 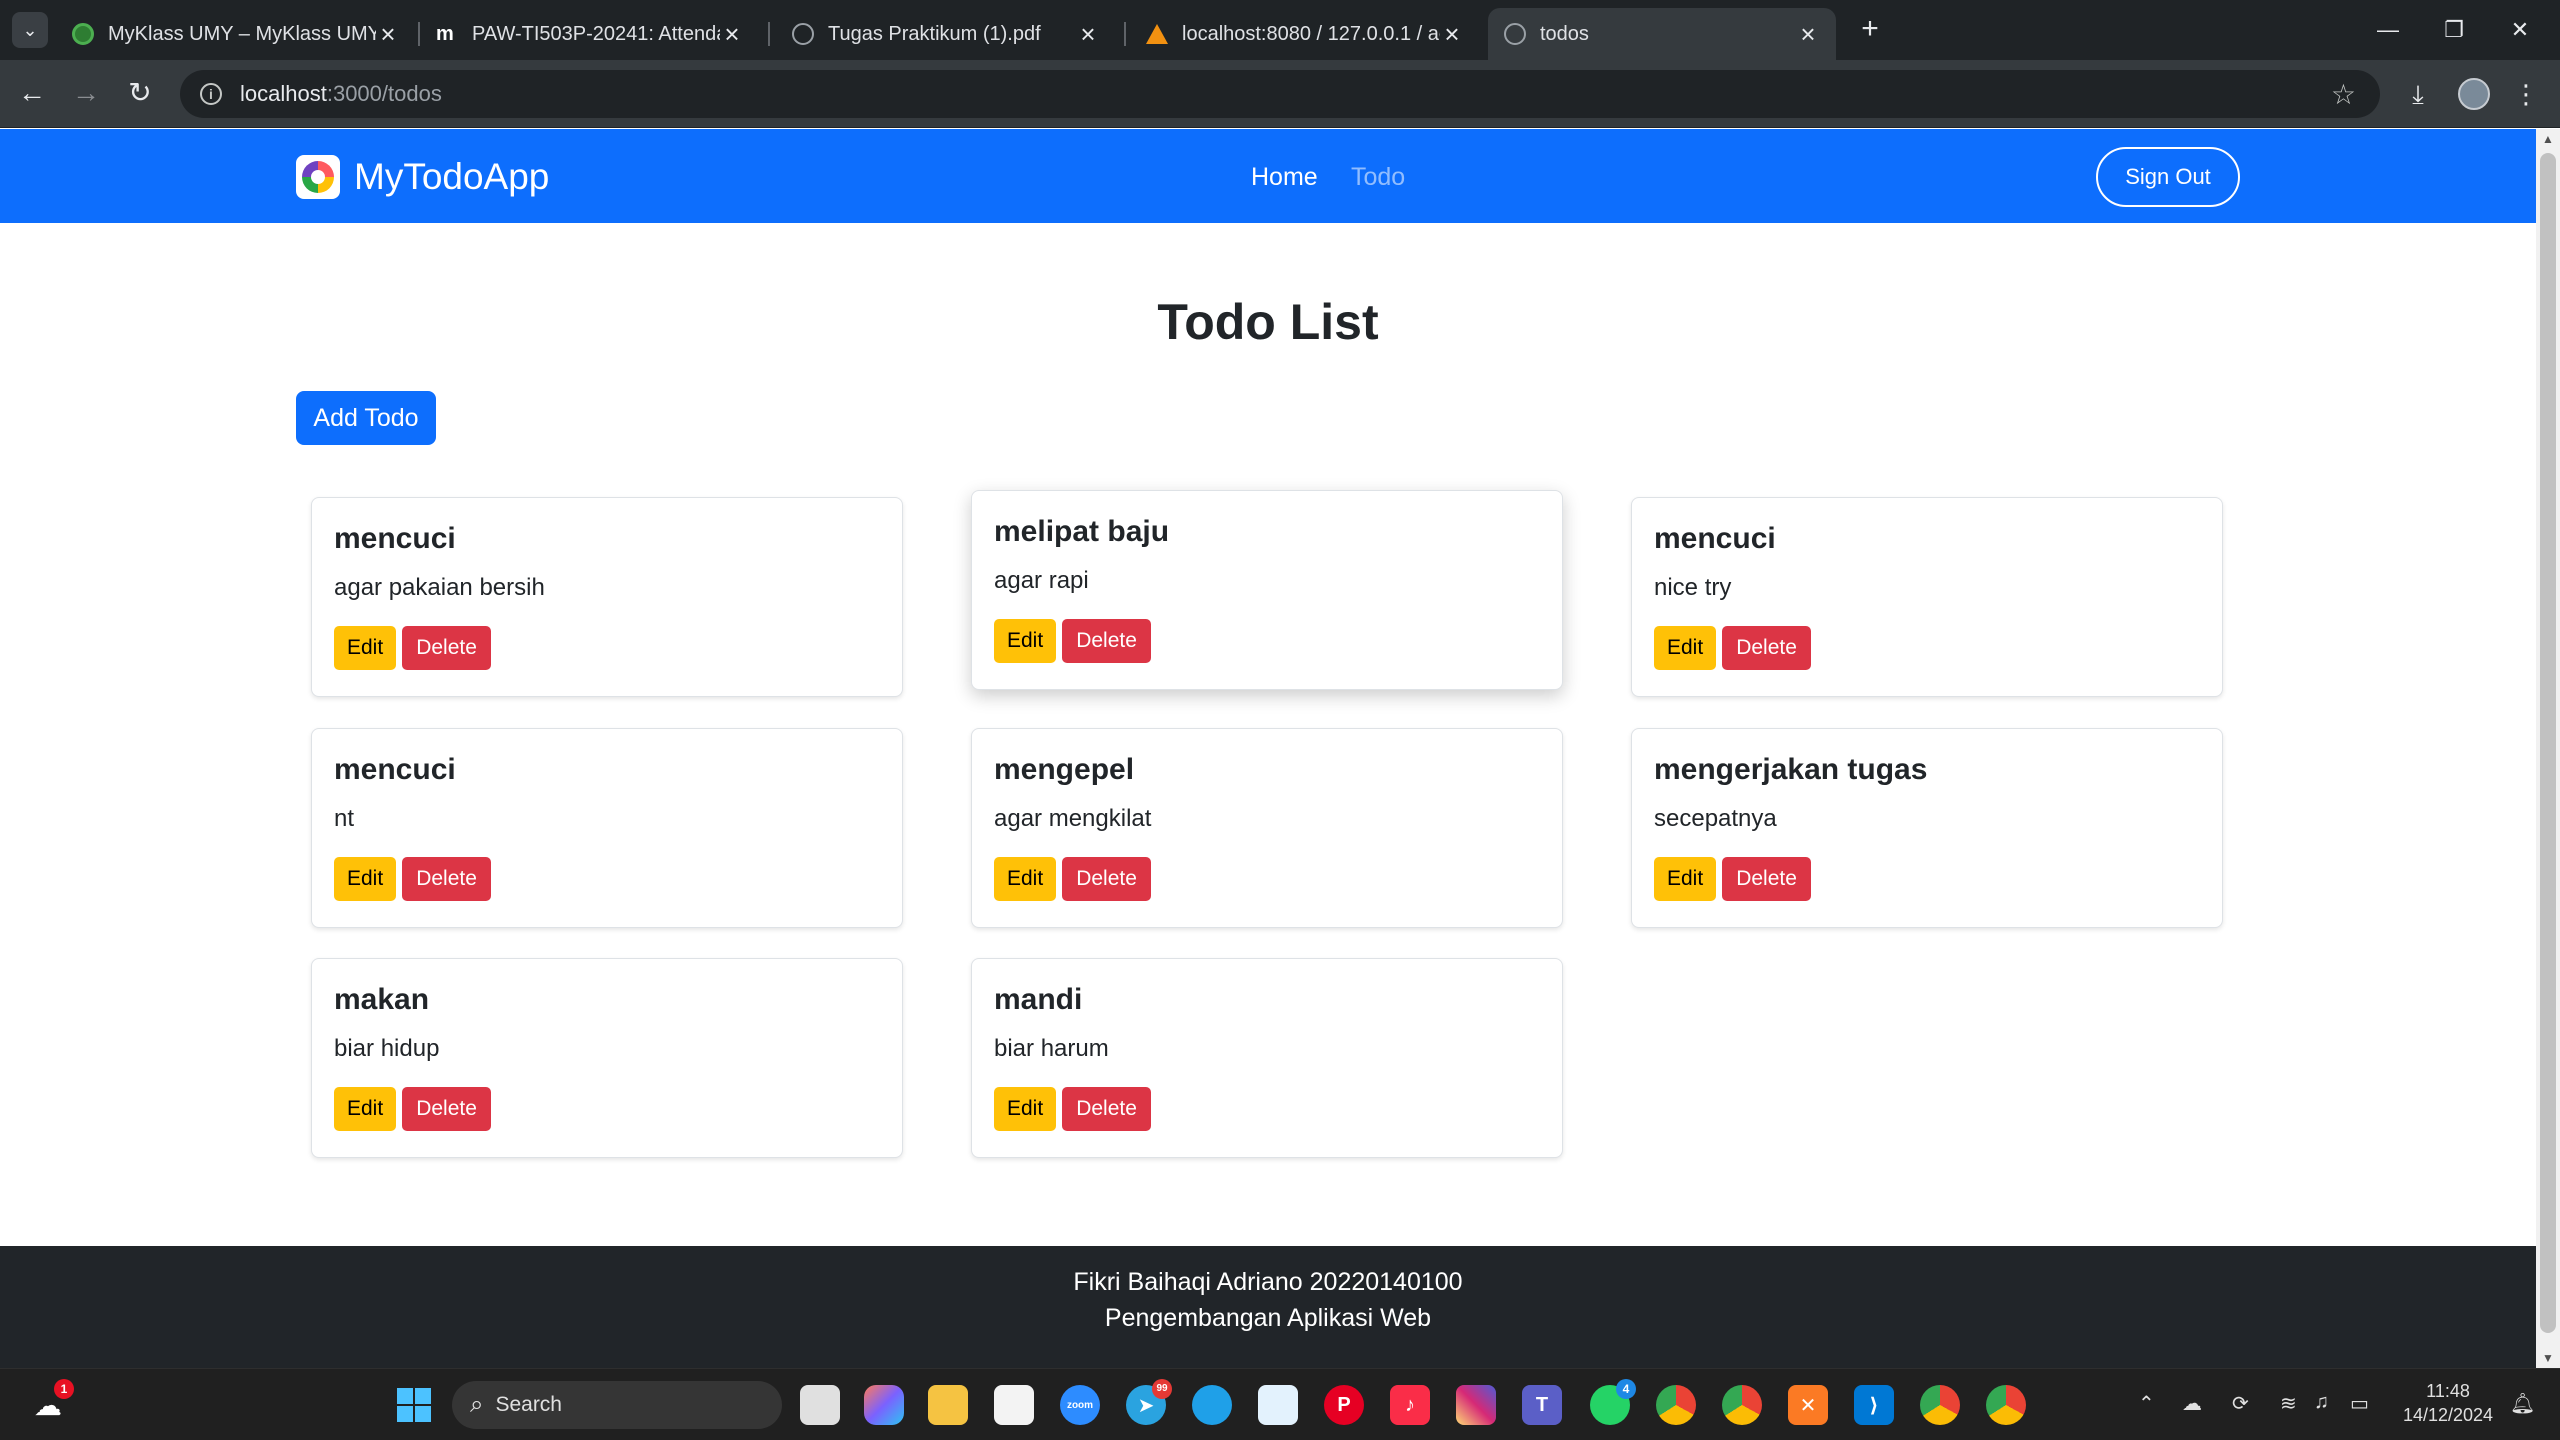 I want to click on teams-icon: T, so click(x=1542, y=1405).